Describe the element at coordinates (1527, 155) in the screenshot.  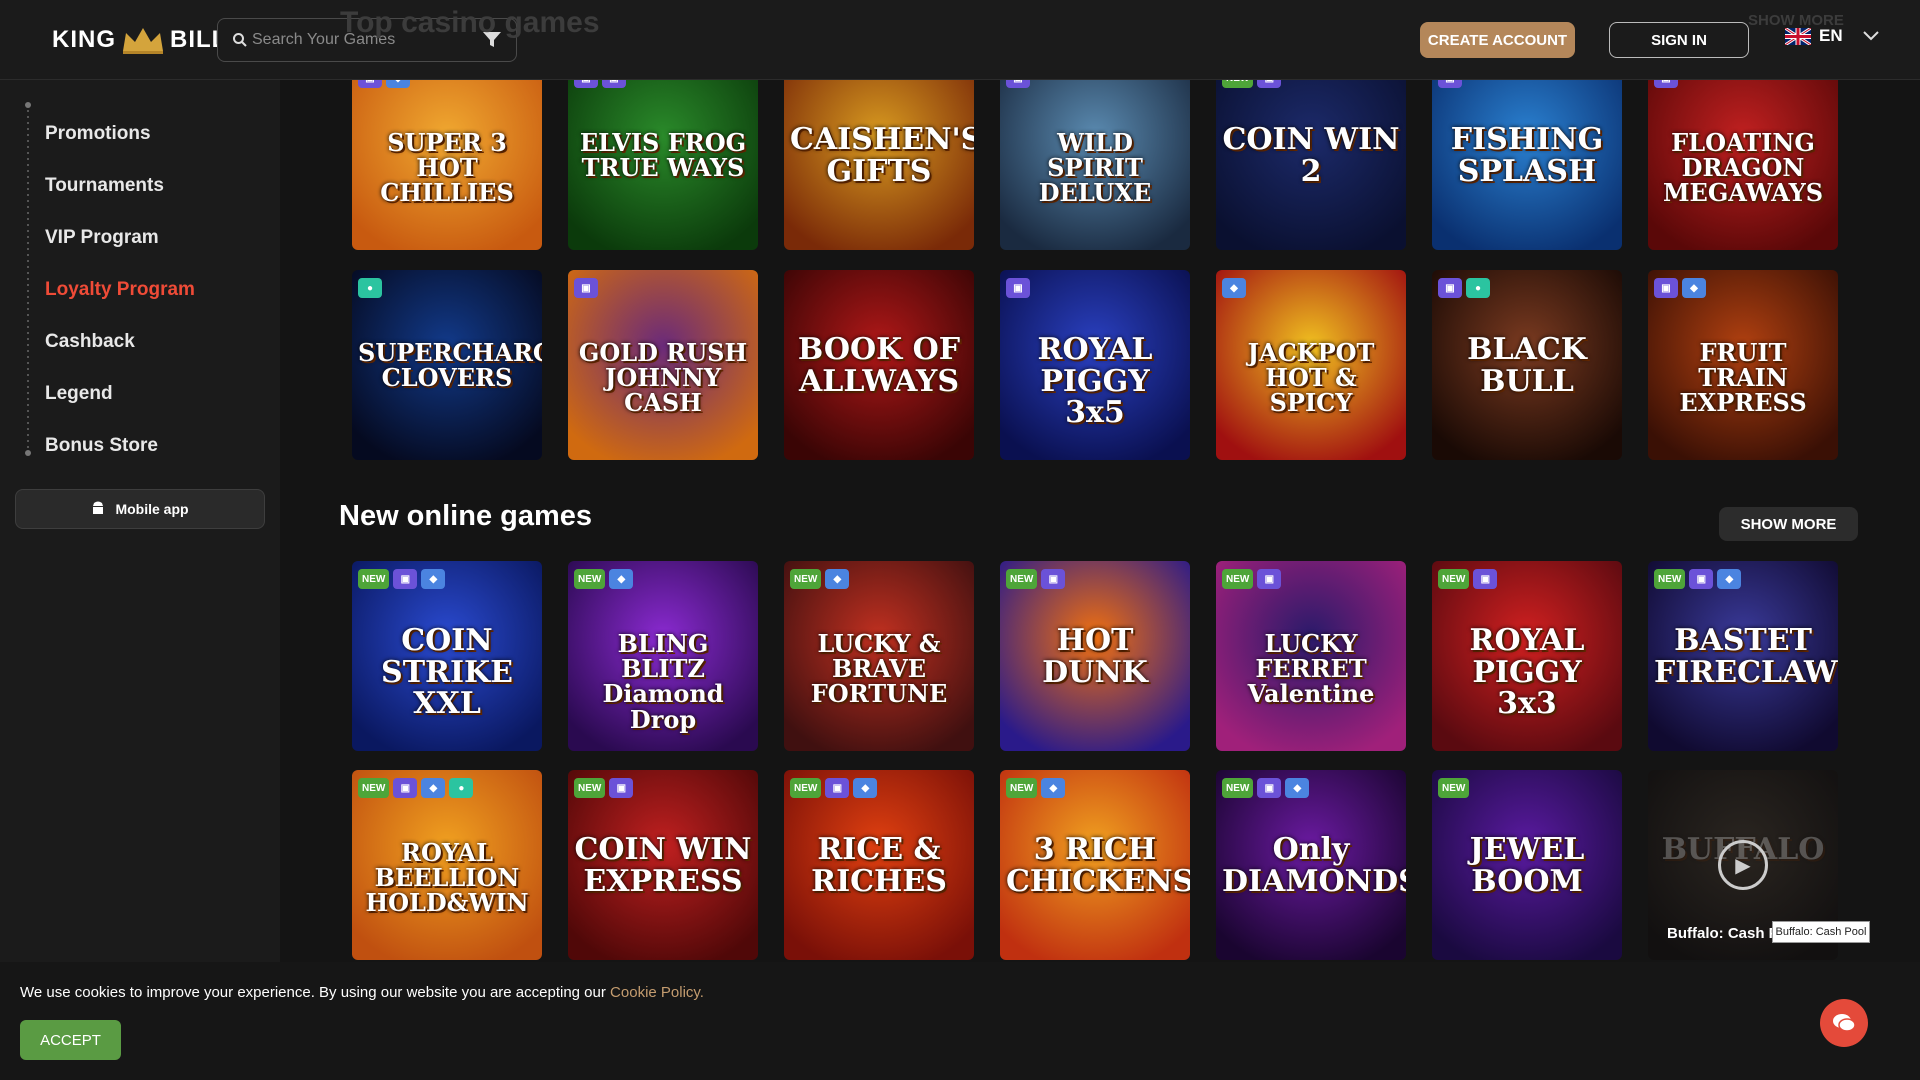
I see `top-game-tile: ▣FISHING SPLASH` at that location.